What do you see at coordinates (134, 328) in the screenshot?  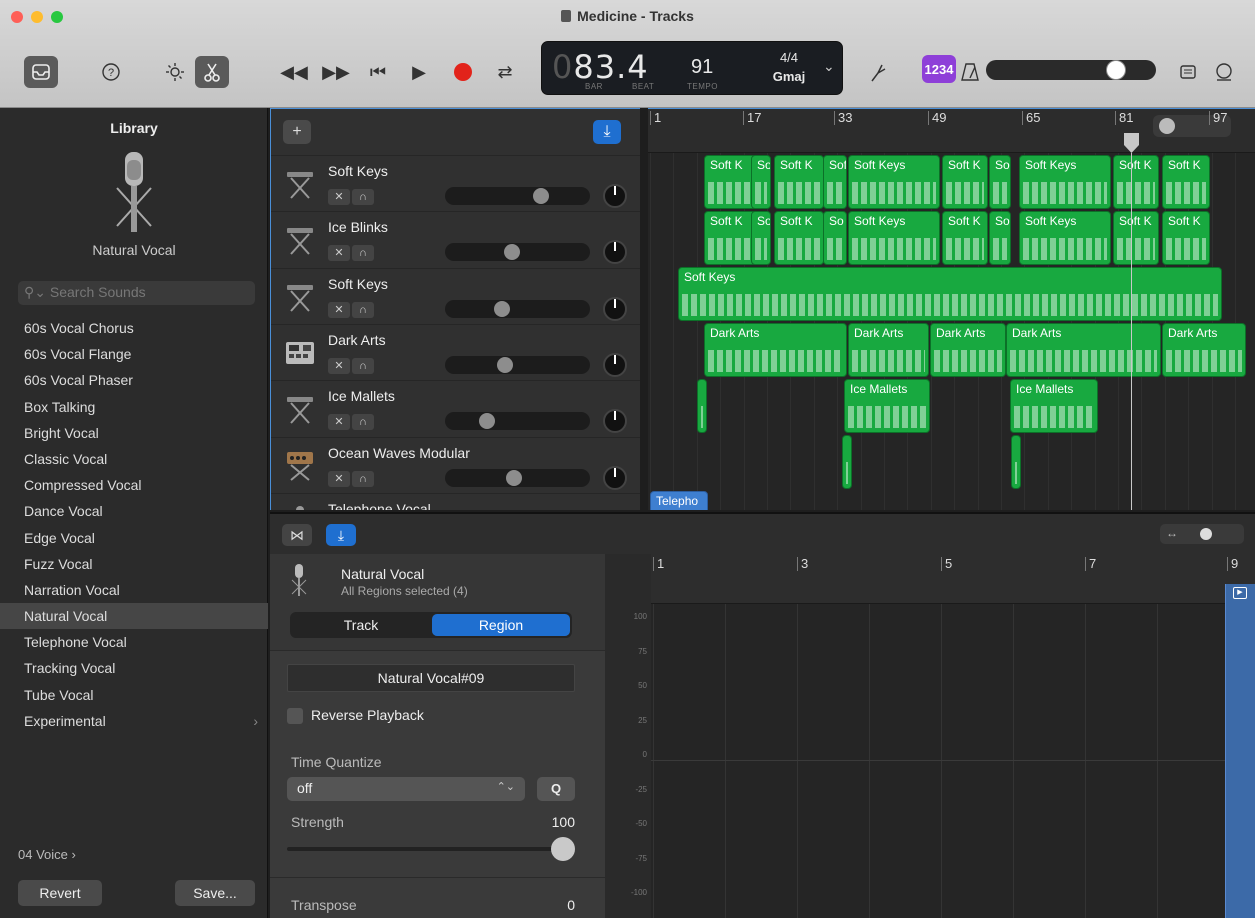 I see `library-item: 60s Vocal Chorus` at bounding box center [134, 328].